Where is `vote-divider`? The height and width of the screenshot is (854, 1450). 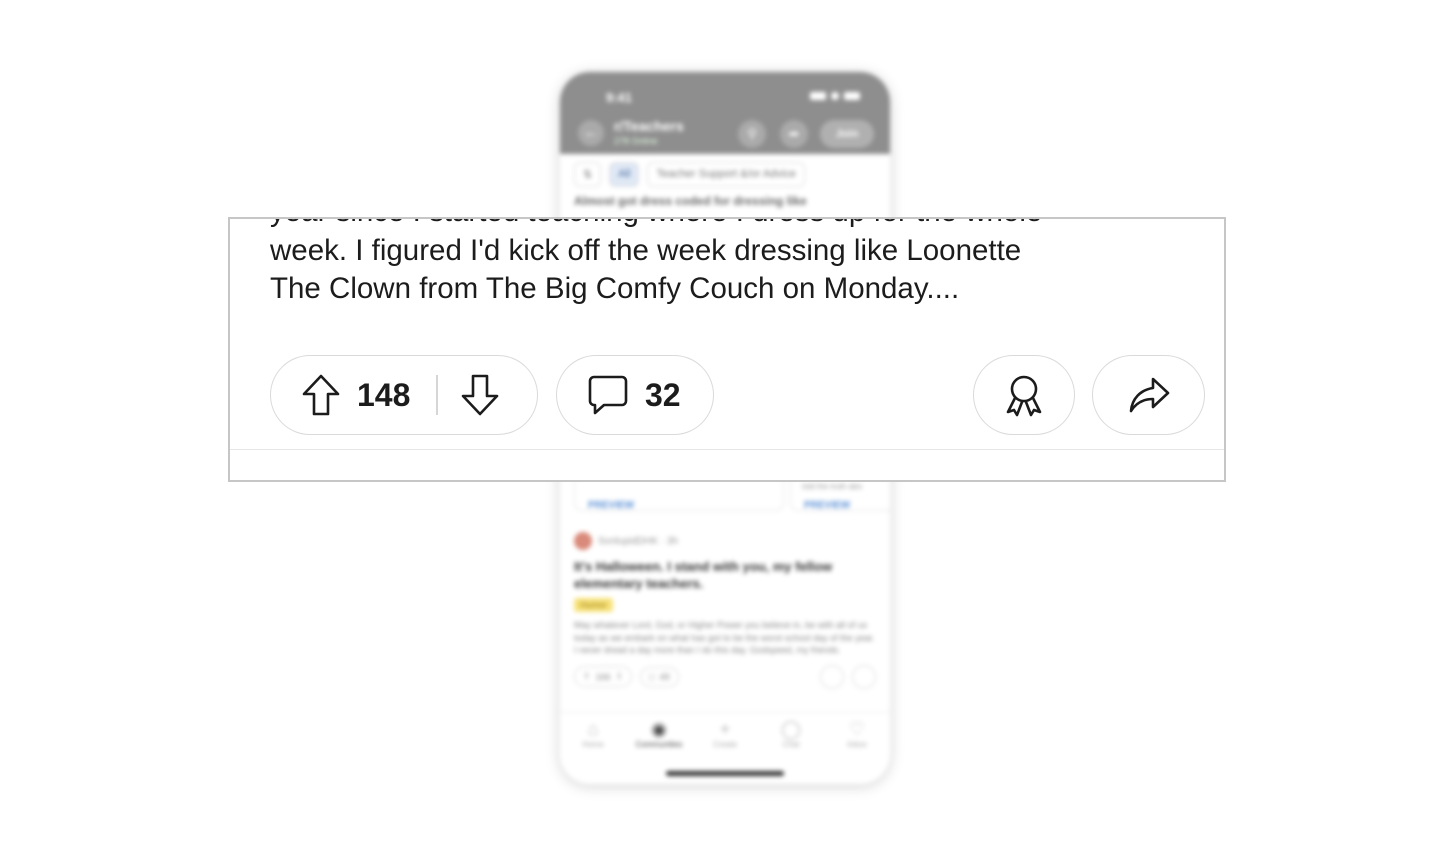 vote-divider is located at coordinates (437, 395).